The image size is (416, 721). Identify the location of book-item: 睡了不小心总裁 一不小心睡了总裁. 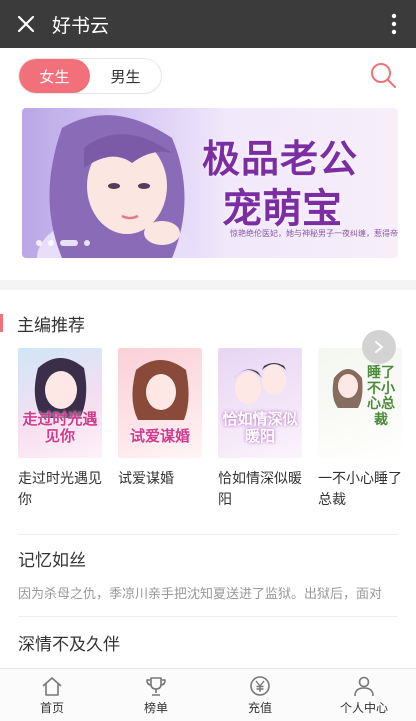
(360, 429).